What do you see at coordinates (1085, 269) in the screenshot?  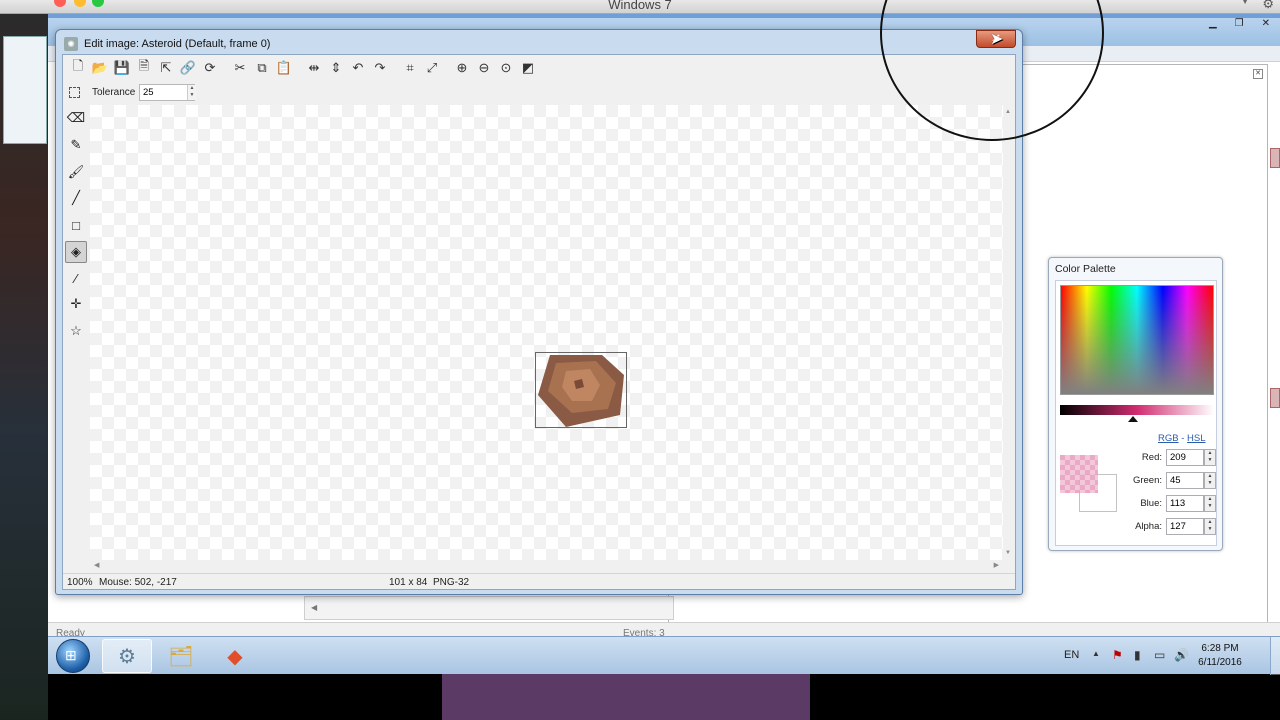 I see `palette-title: Color Palette` at bounding box center [1085, 269].